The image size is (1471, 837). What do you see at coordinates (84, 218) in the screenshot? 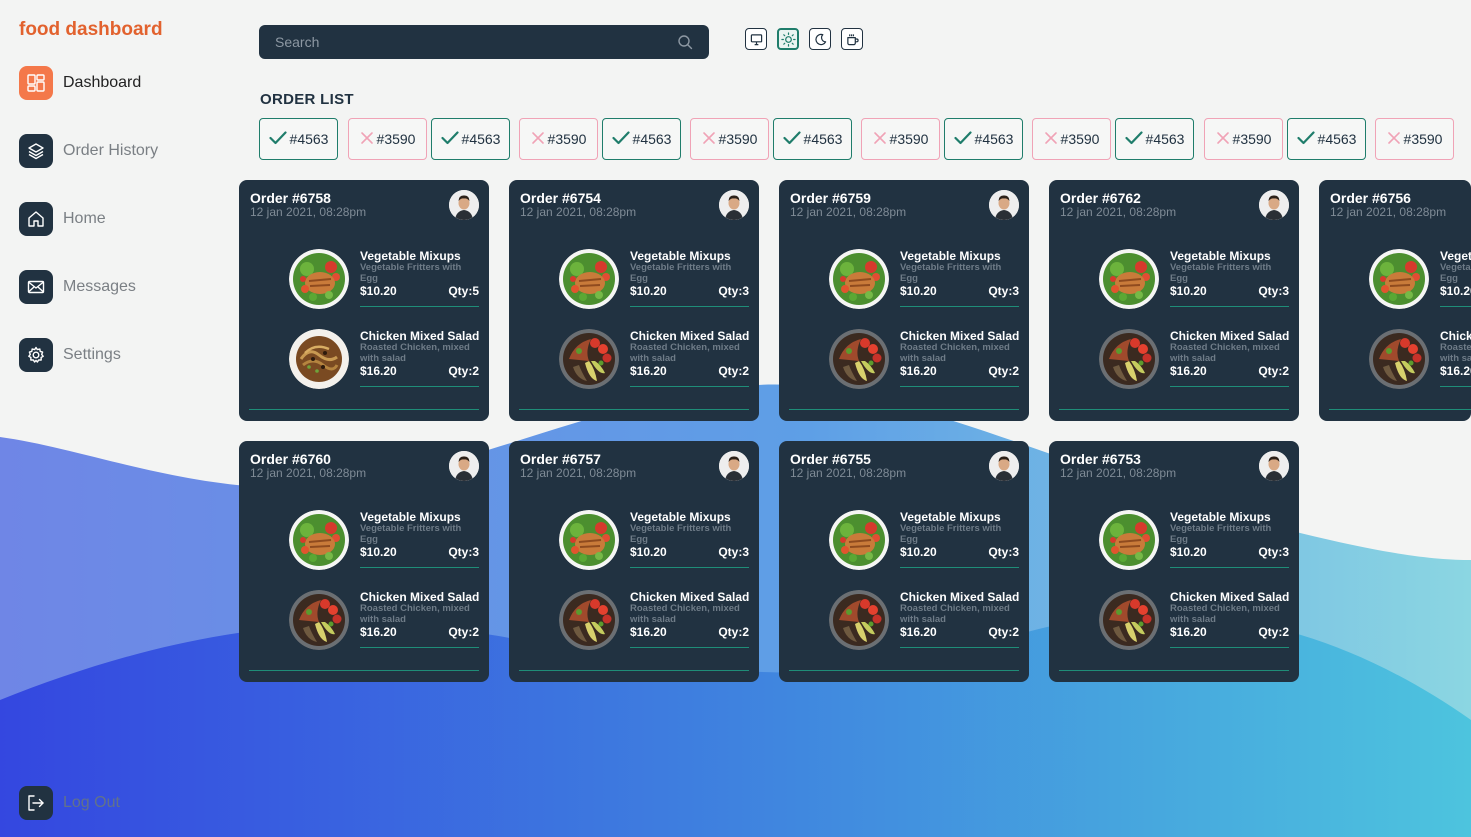
I see `sidebar-item-label: Home` at bounding box center [84, 218].